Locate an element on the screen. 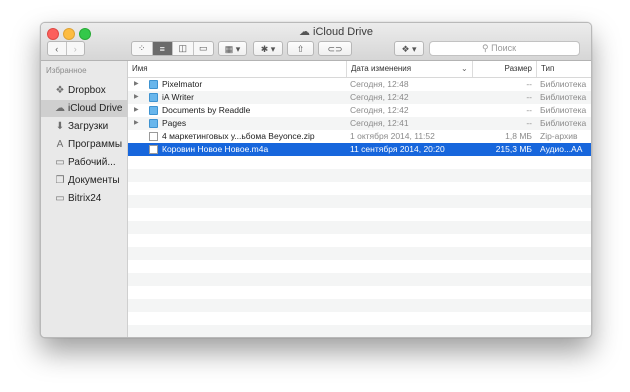 The width and height of the screenshot is (630, 392). icon-view-icon: ⁘ is located at coordinates (142, 48).